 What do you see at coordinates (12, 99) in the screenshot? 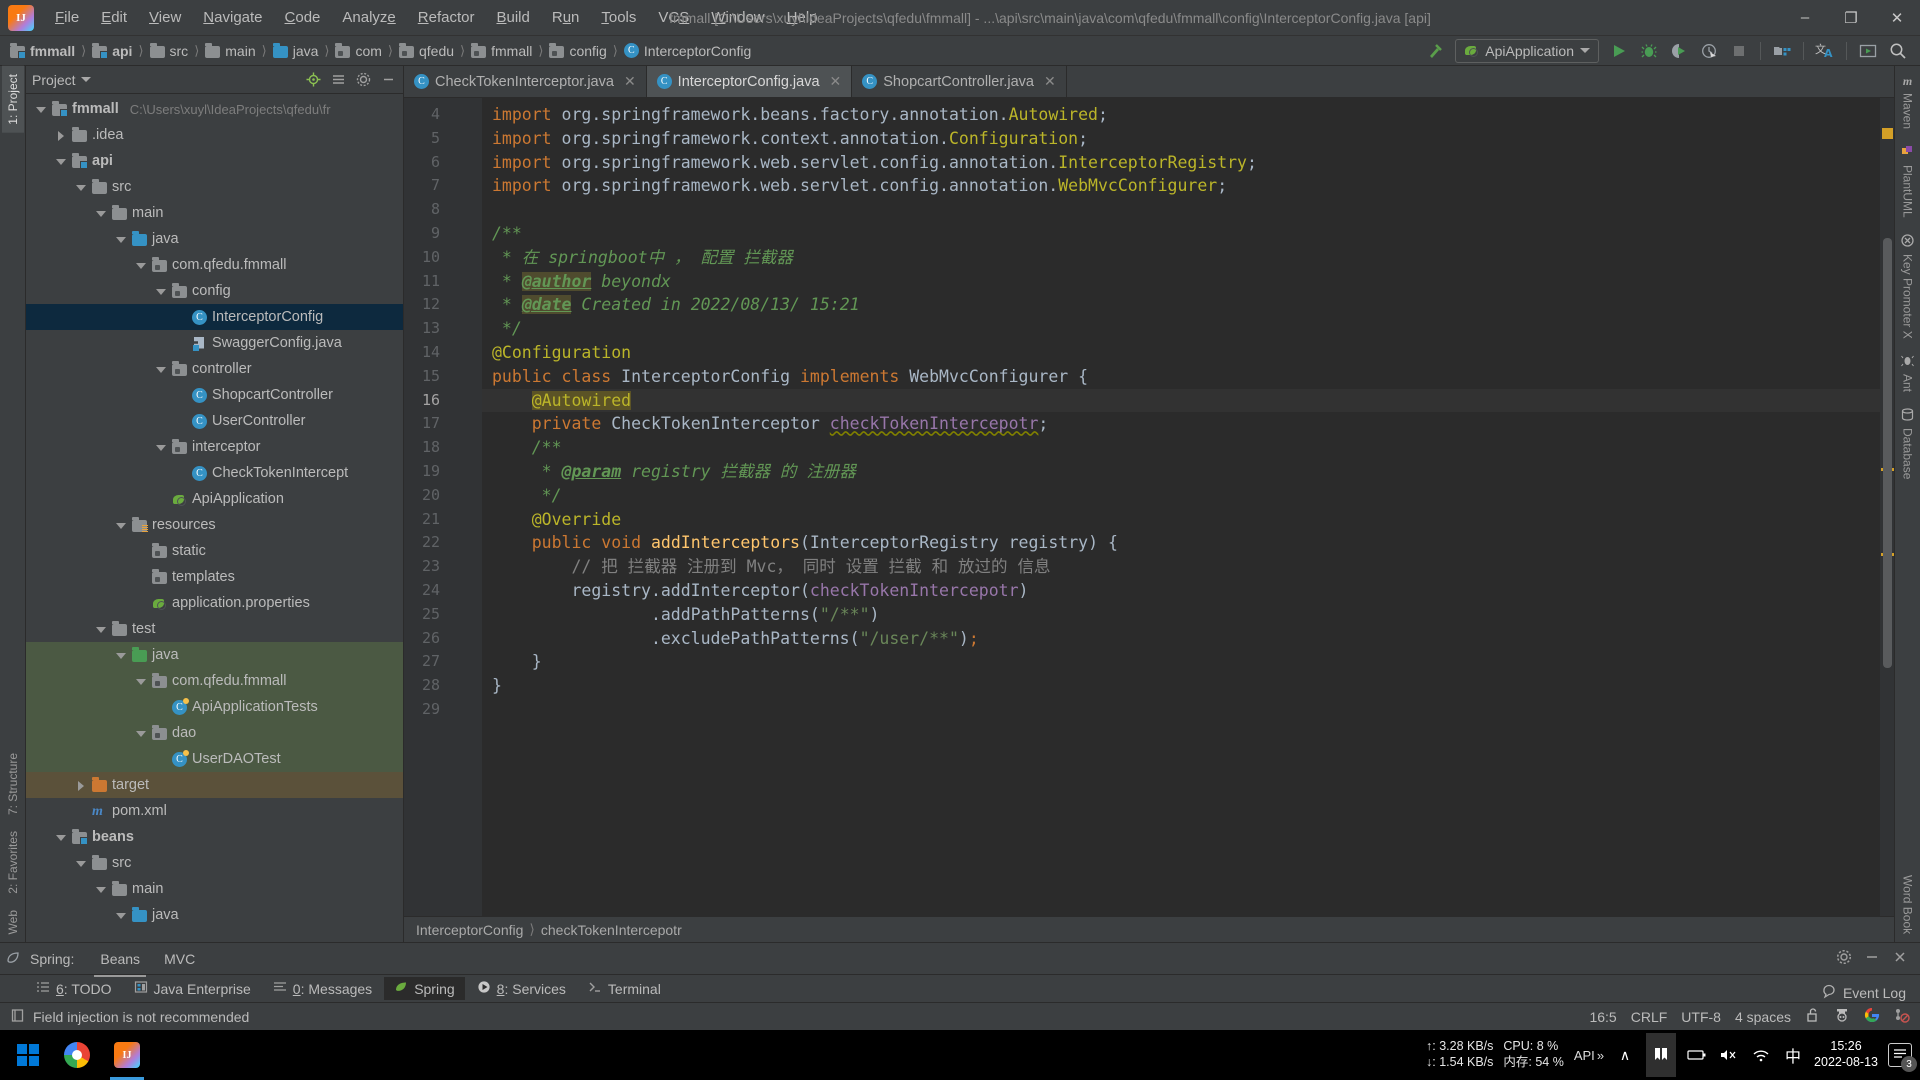
I see `tool-tab-project: 1: Project` at bounding box center [12, 99].